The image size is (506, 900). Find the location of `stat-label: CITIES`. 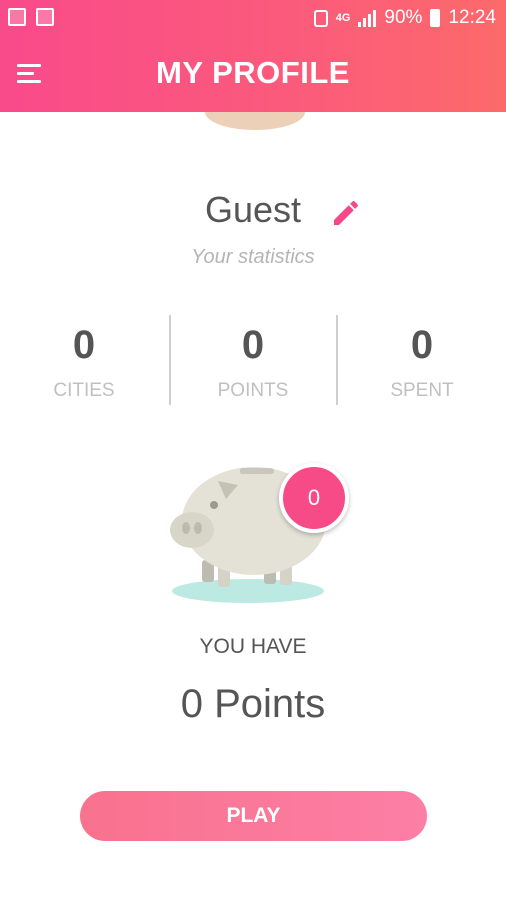

stat-label: CITIES is located at coordinates (84, 390).